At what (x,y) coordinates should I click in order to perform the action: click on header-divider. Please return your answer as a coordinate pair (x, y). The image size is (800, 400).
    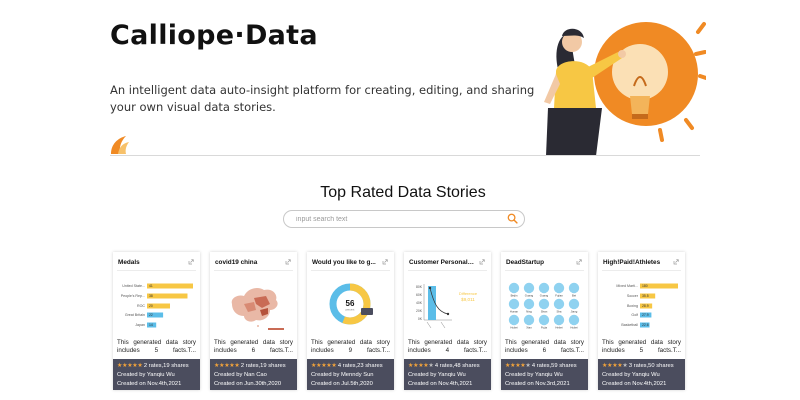
    Looking at the image, I should click on (405, 155).